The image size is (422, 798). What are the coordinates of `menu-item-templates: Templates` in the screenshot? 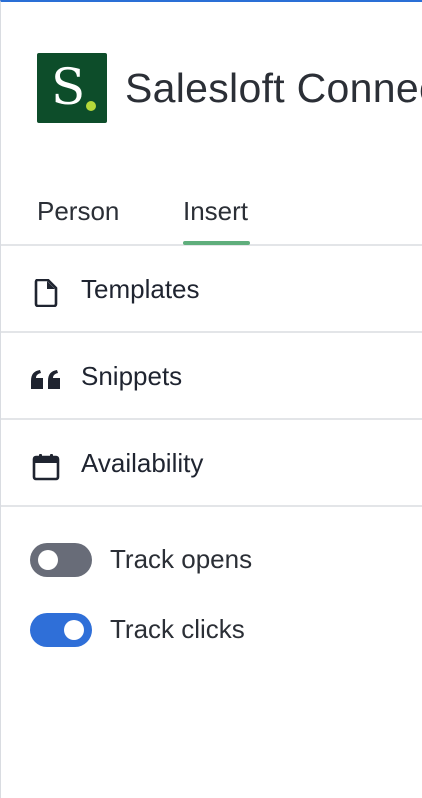 It's located at (211, 289).